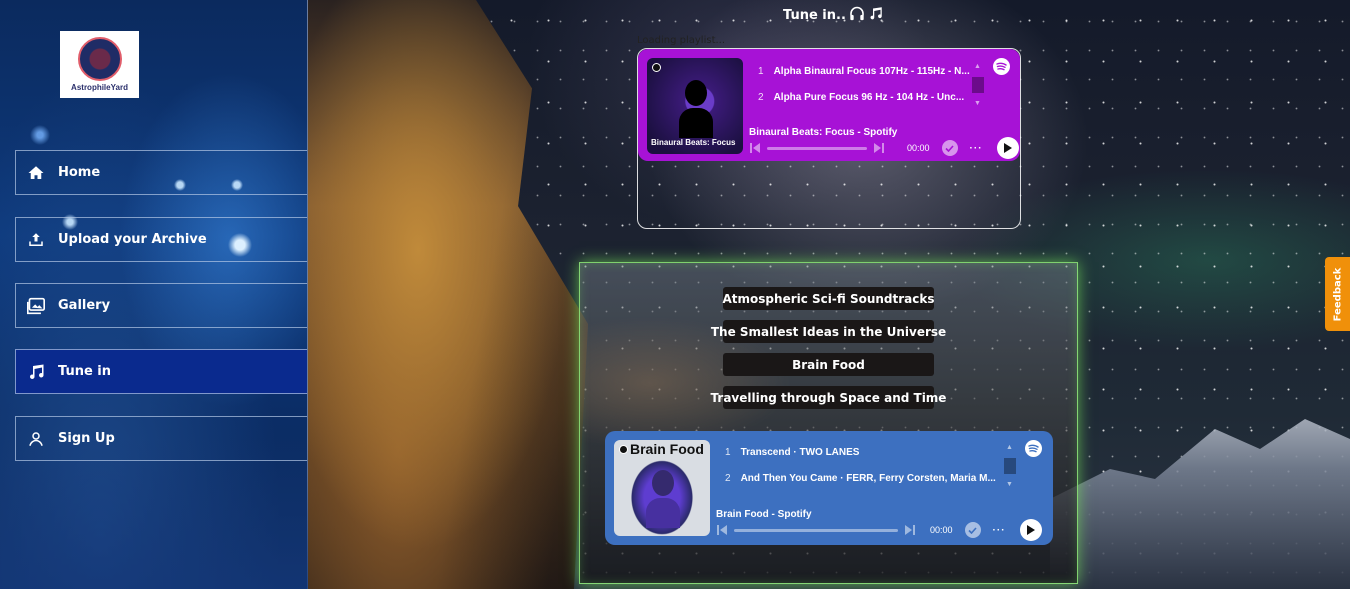 This screenshot has height=589, width=1350. I want to click on sidebar-item-label: Home, so click(79, 172).